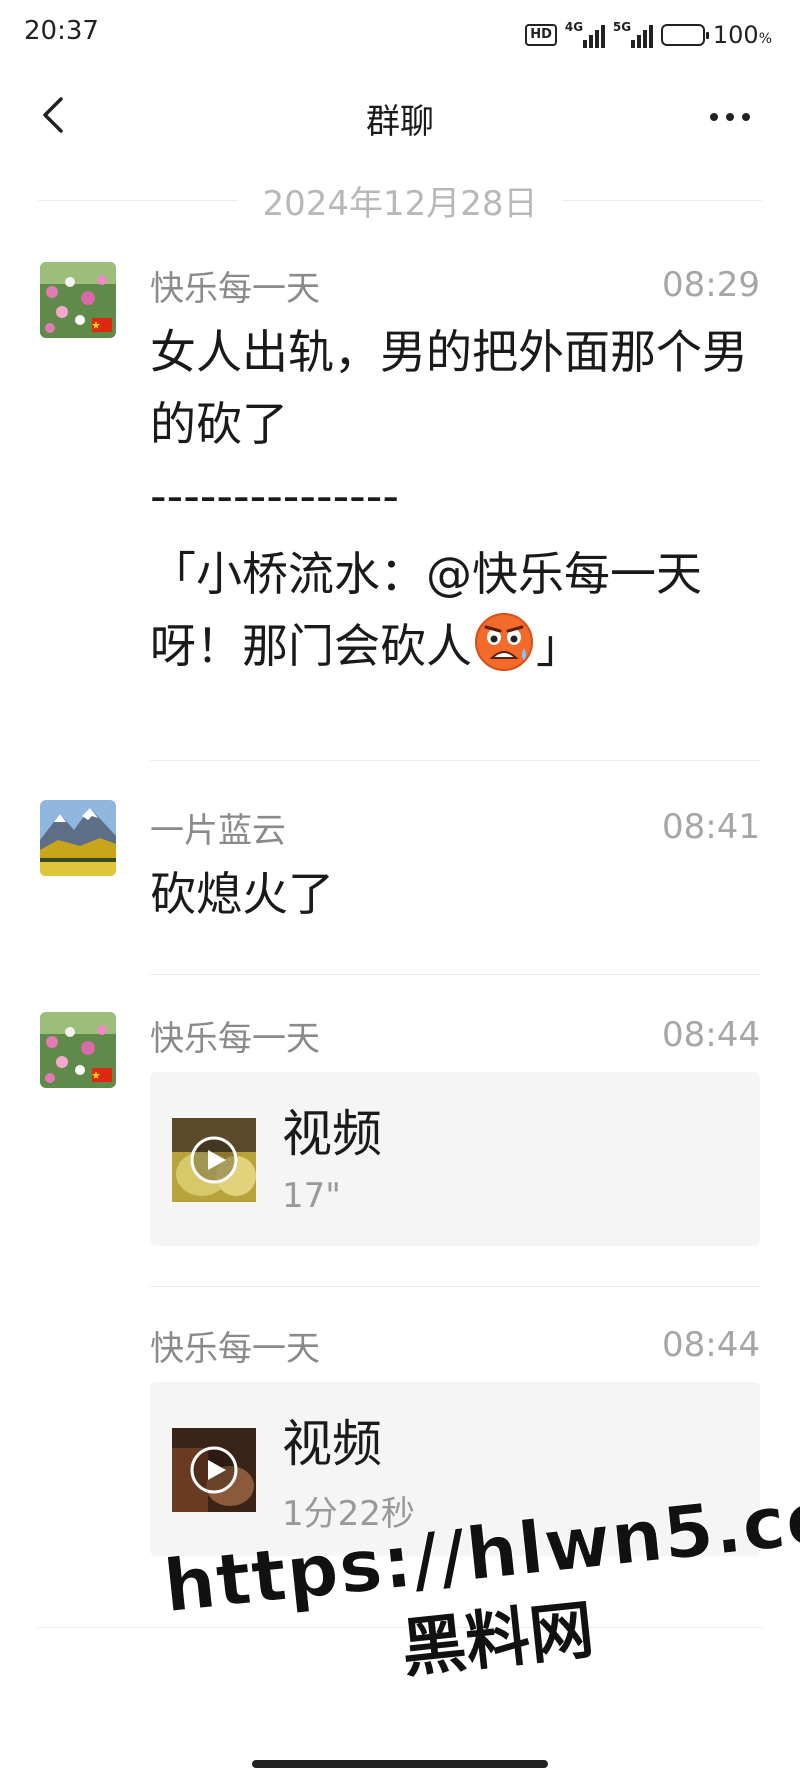 The image size is (800, 1778). What do you see at coordinates (242, 894) in the screenshot?
I see `message-text: 砍熄火了` at bounding box center [242, 894].